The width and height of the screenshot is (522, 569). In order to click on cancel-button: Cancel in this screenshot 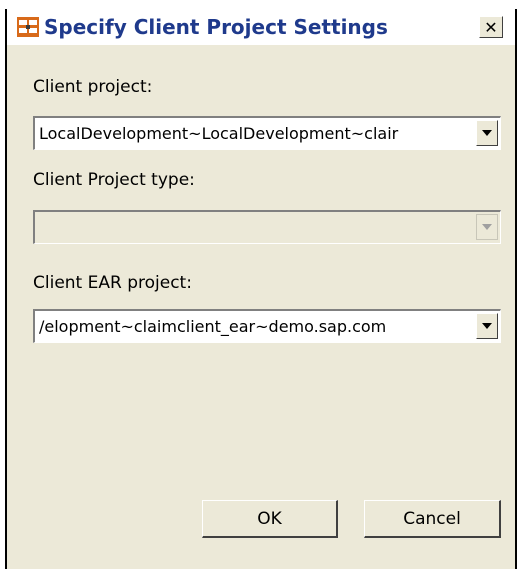, I will do `click(432, 519)`.